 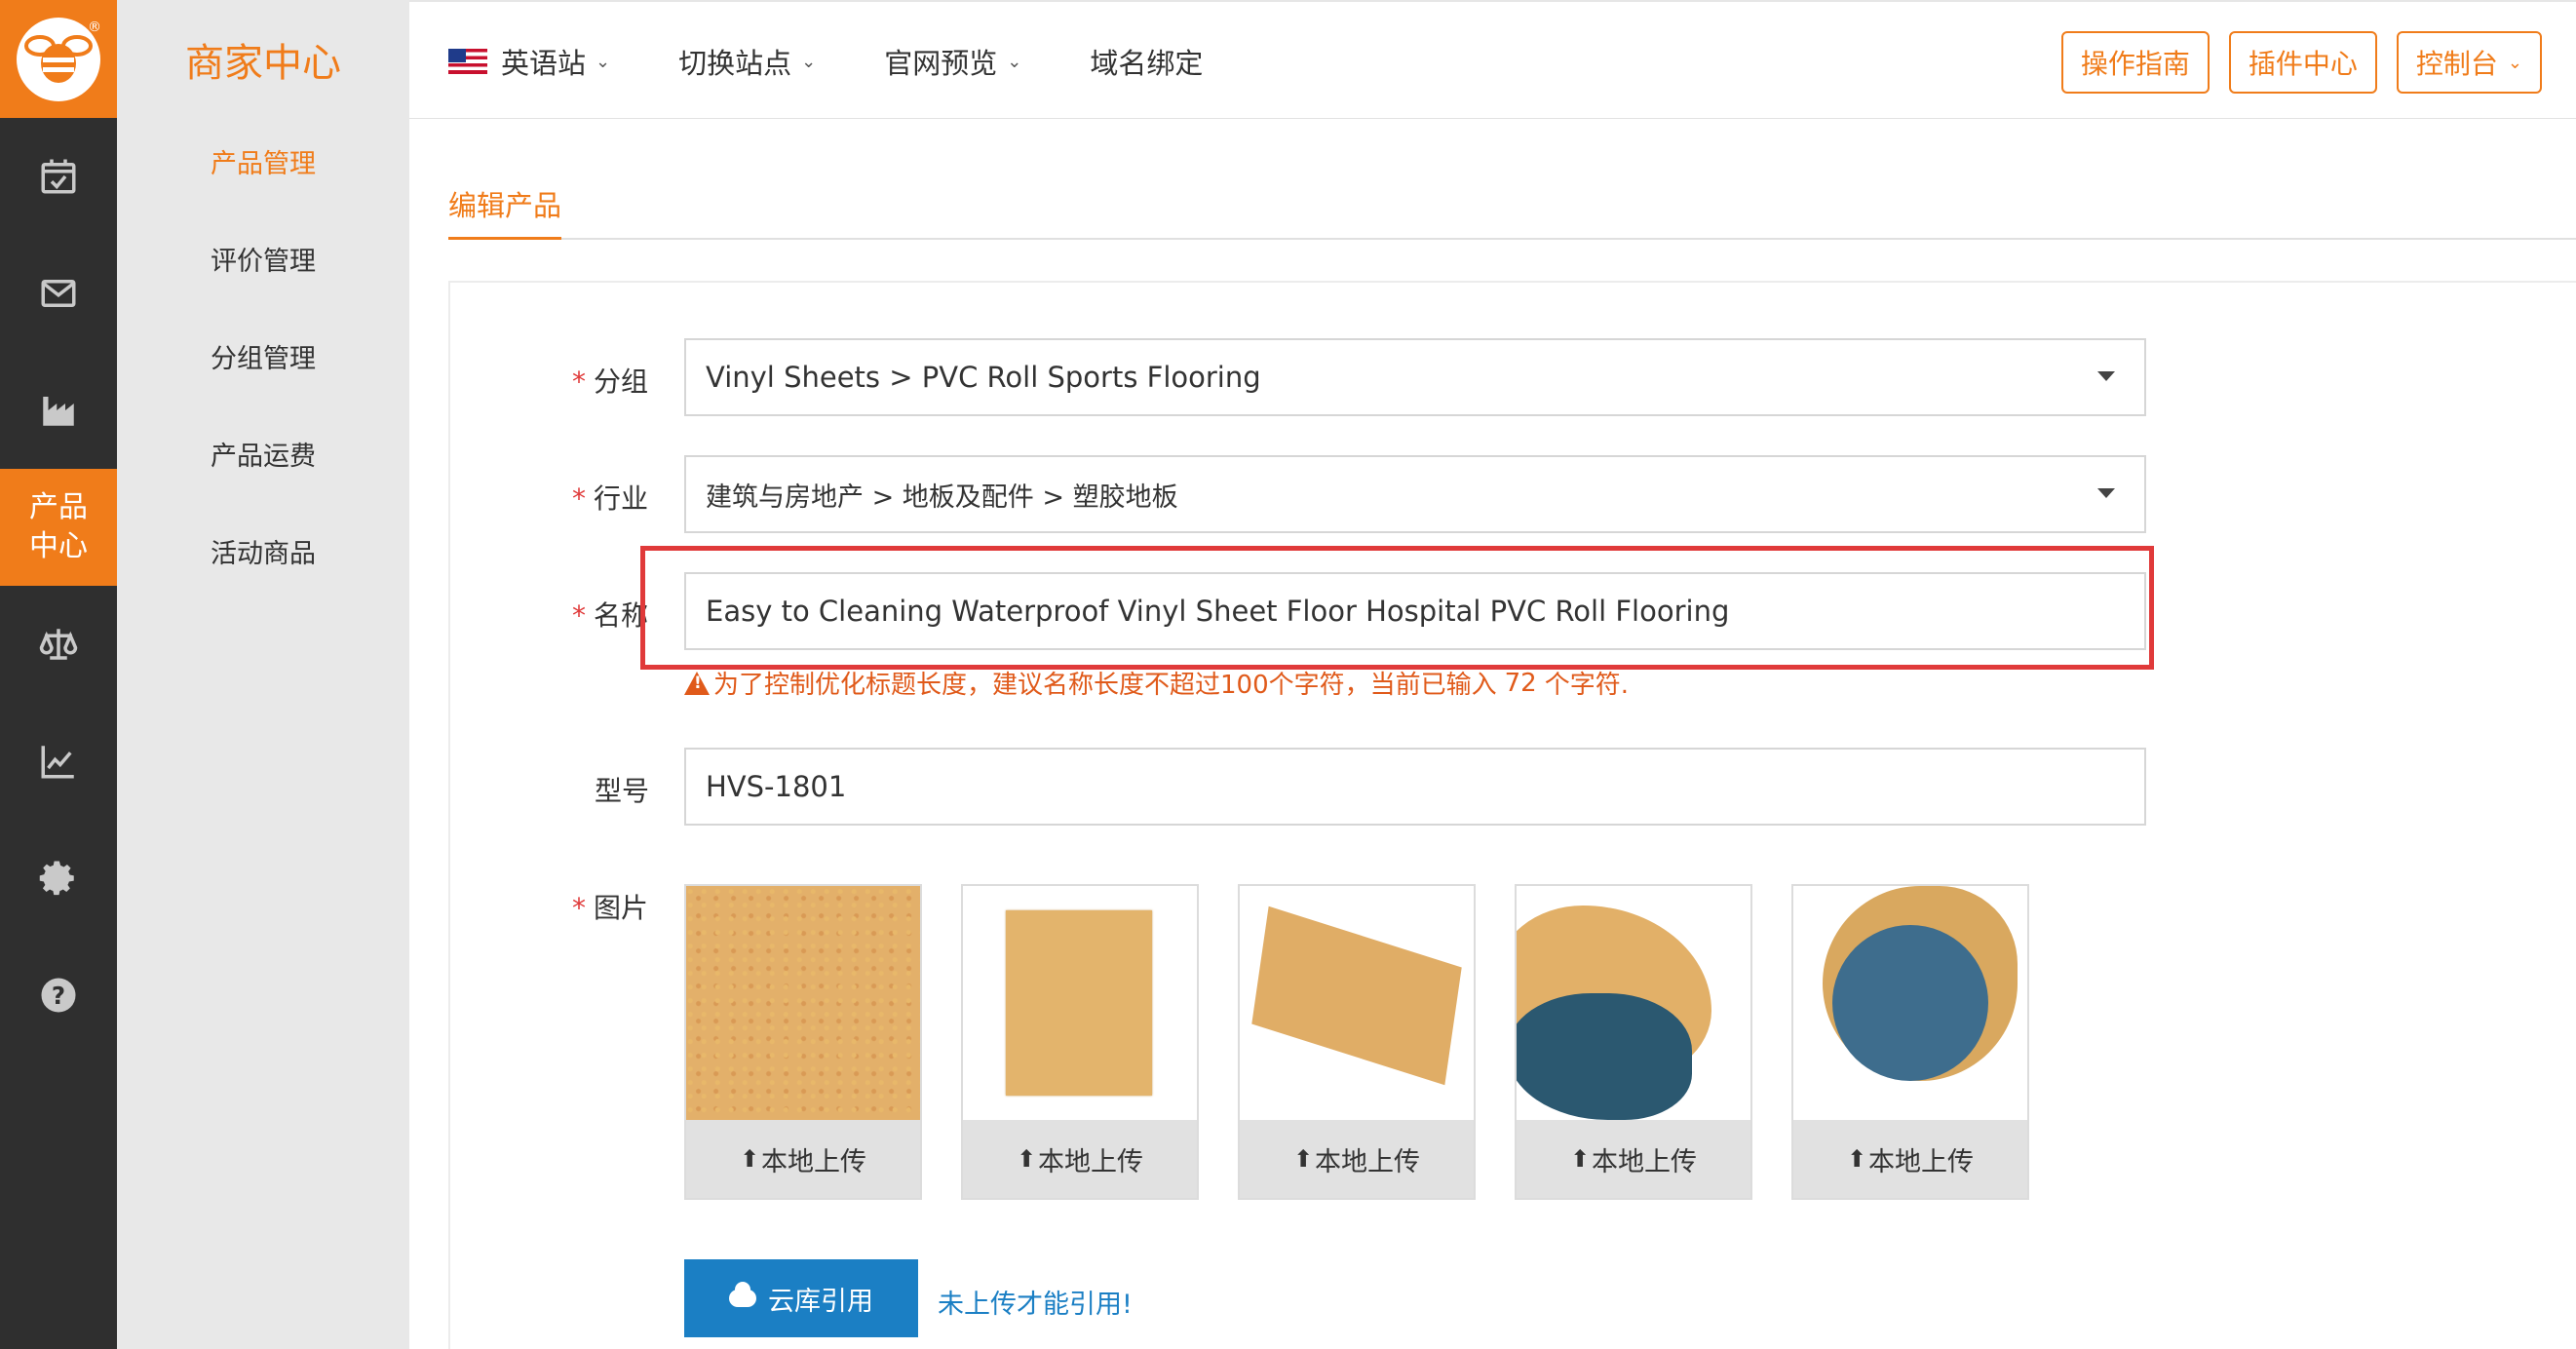 I want to click on scale-icon, so click(x=58, y=645).